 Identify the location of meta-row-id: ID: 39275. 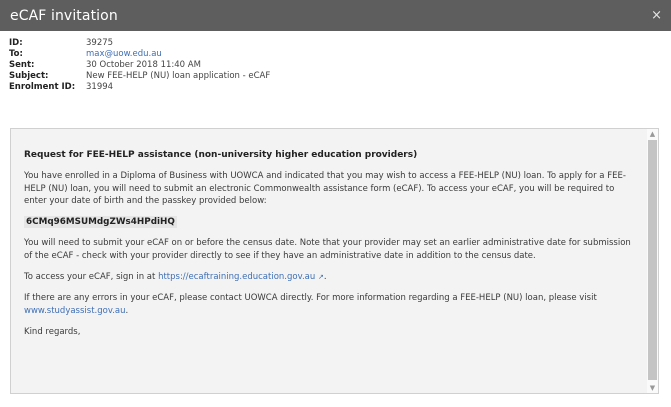
(139, 43).